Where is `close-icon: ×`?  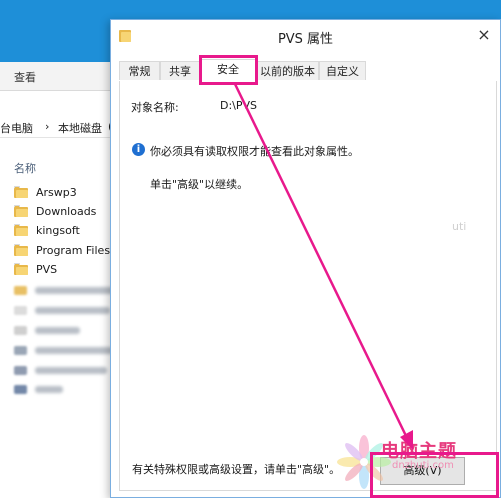
close-icon: × is located at coordinates (484, 35).